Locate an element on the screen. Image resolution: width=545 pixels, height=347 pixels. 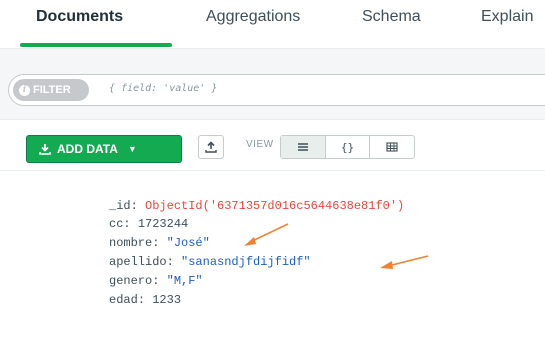
field-key: _id is located at coordinates (120, 206).